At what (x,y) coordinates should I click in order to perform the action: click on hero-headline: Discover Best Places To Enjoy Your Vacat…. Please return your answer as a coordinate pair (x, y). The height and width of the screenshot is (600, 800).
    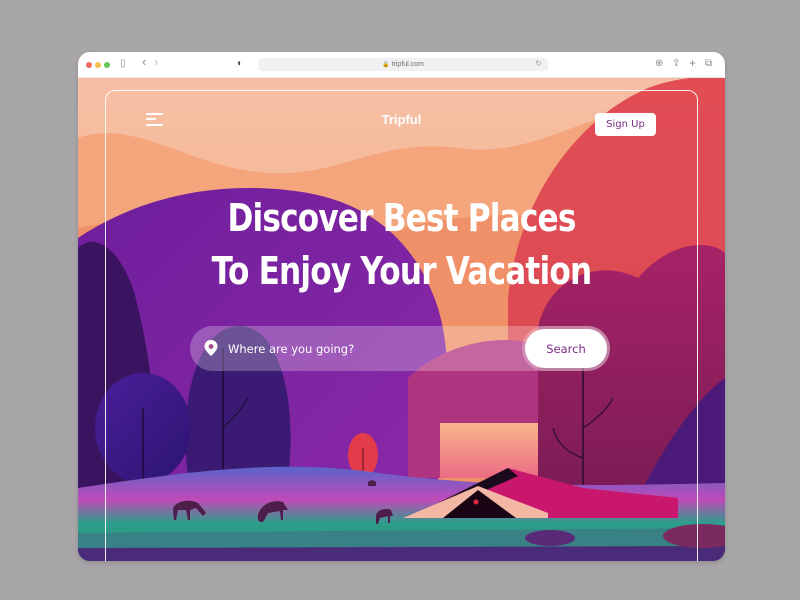
    Looking at the image, I should click on (401, 245).